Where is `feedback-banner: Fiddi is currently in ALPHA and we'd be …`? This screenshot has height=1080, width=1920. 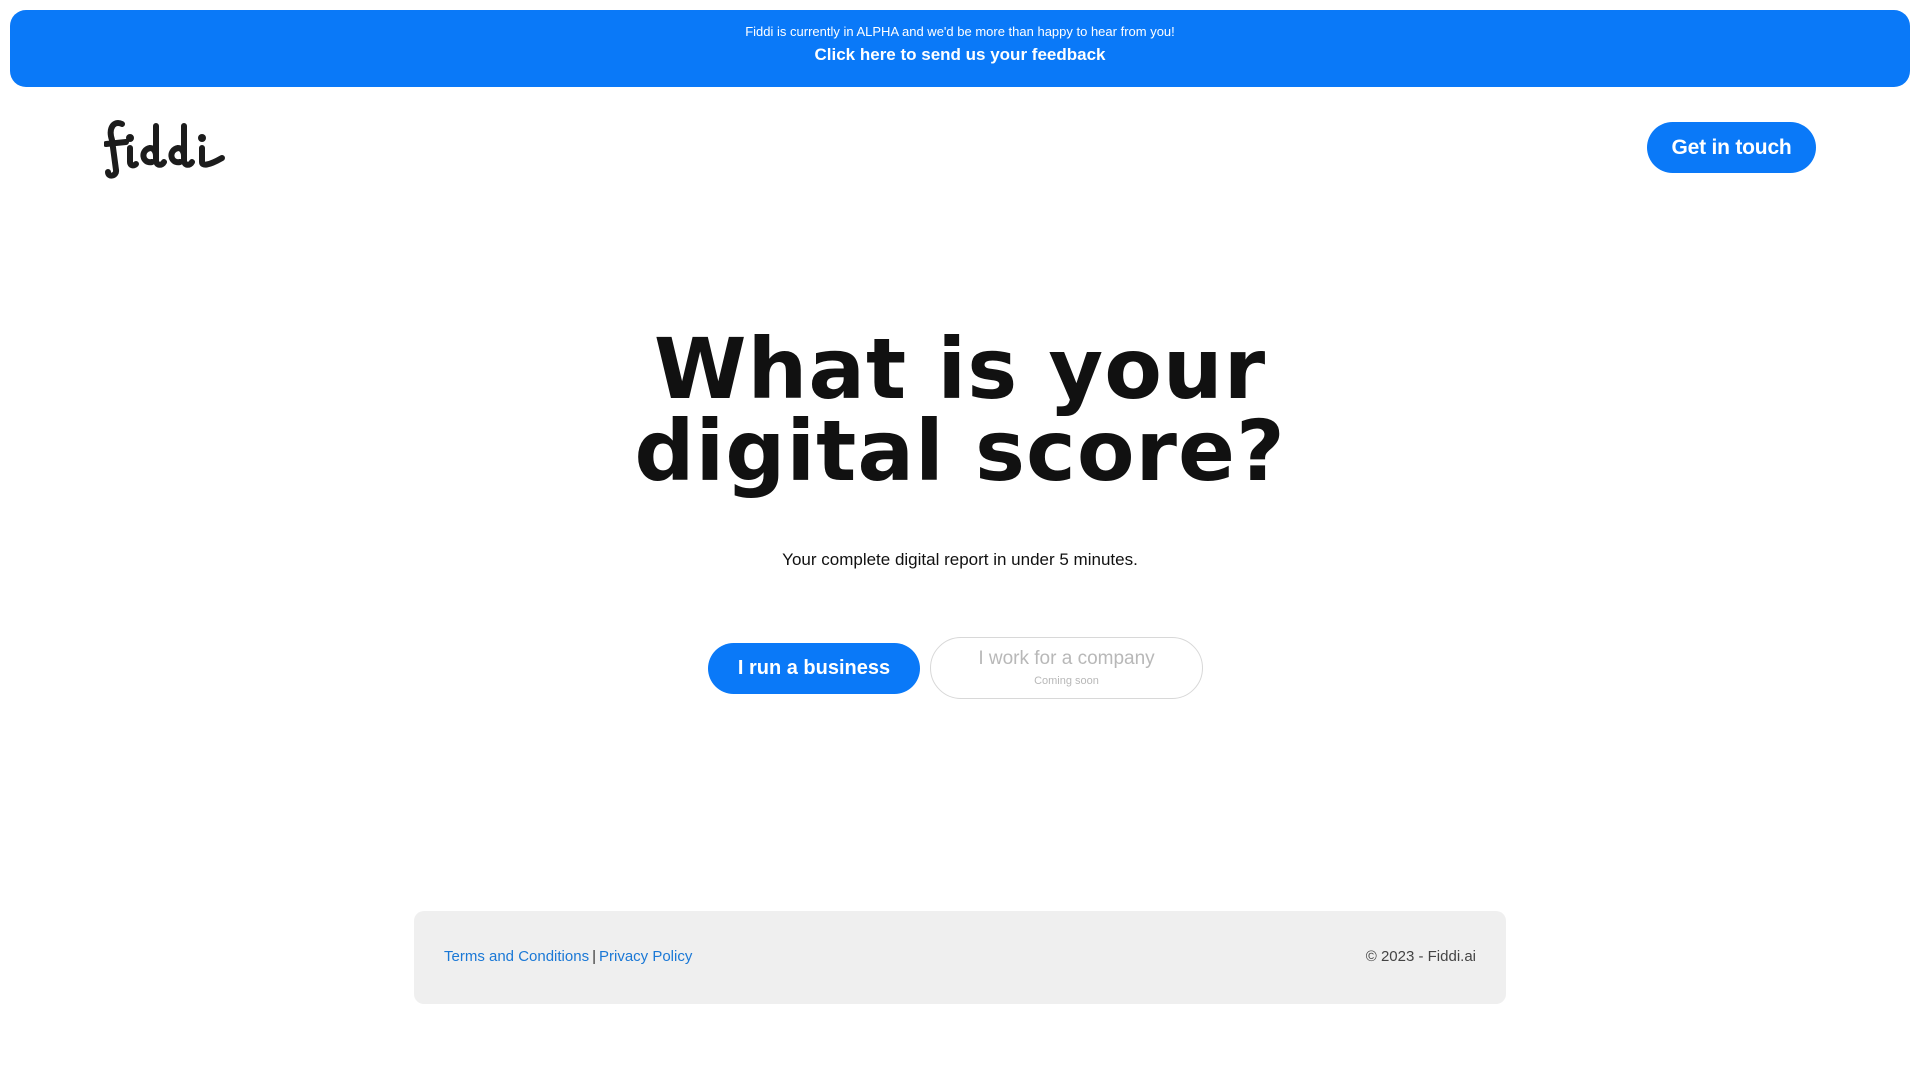 feedback-banner: Fiddi is currently in ALPHA and we'd be … is located at coordinates (960, 48).